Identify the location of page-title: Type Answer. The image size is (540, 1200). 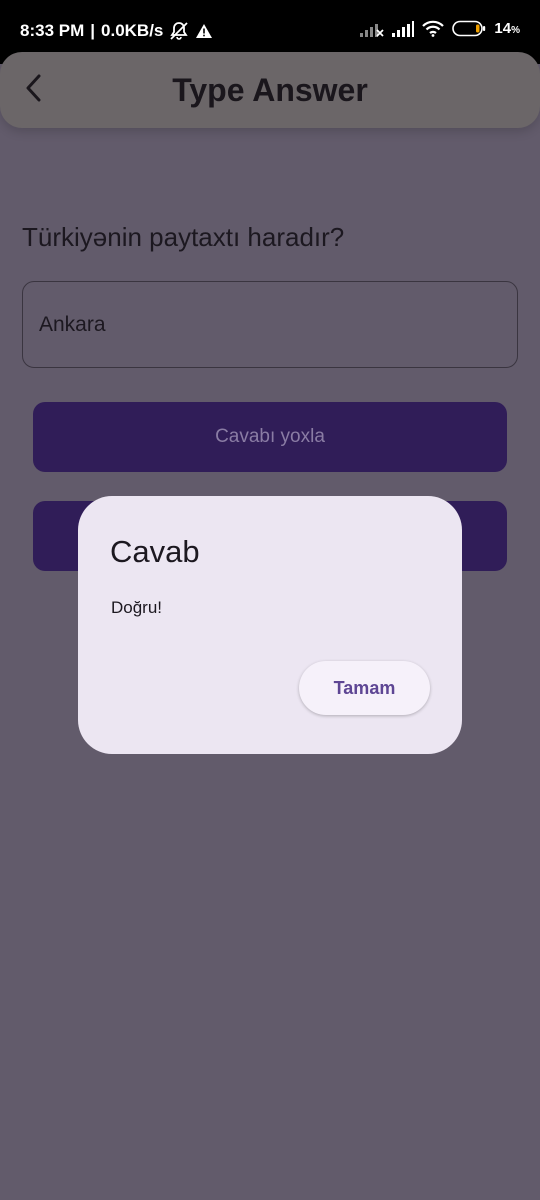
(270, 90).